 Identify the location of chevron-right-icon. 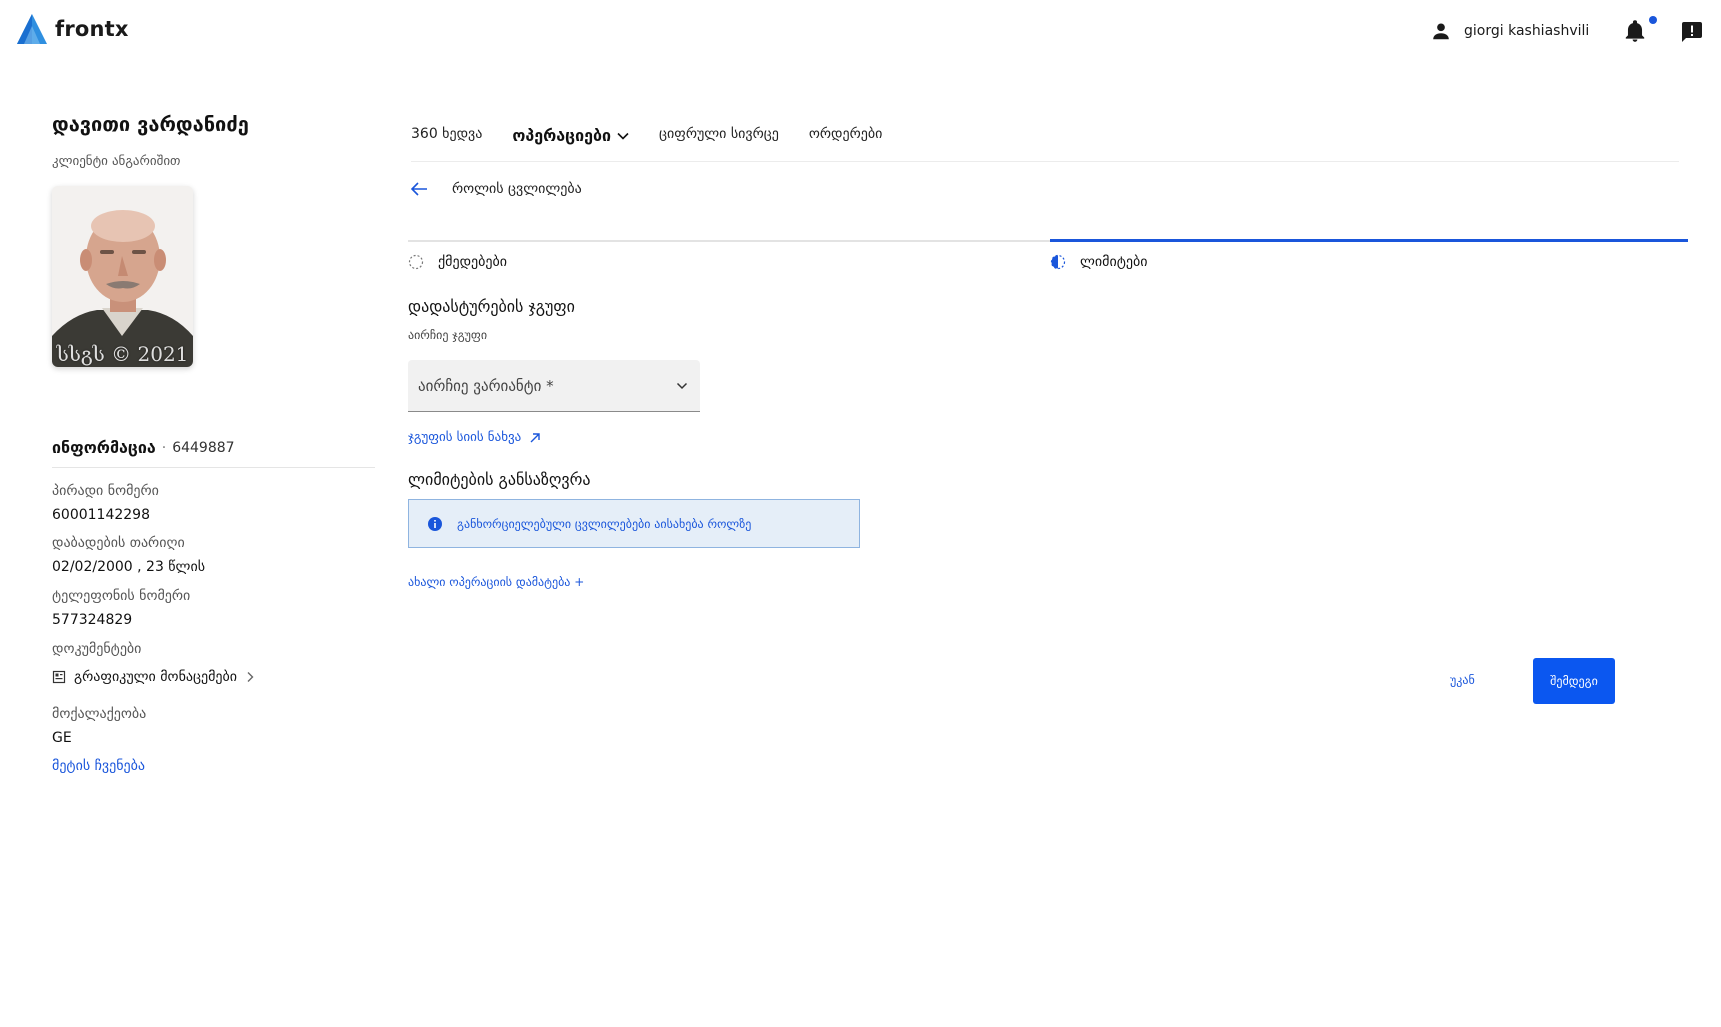
(250, 677).